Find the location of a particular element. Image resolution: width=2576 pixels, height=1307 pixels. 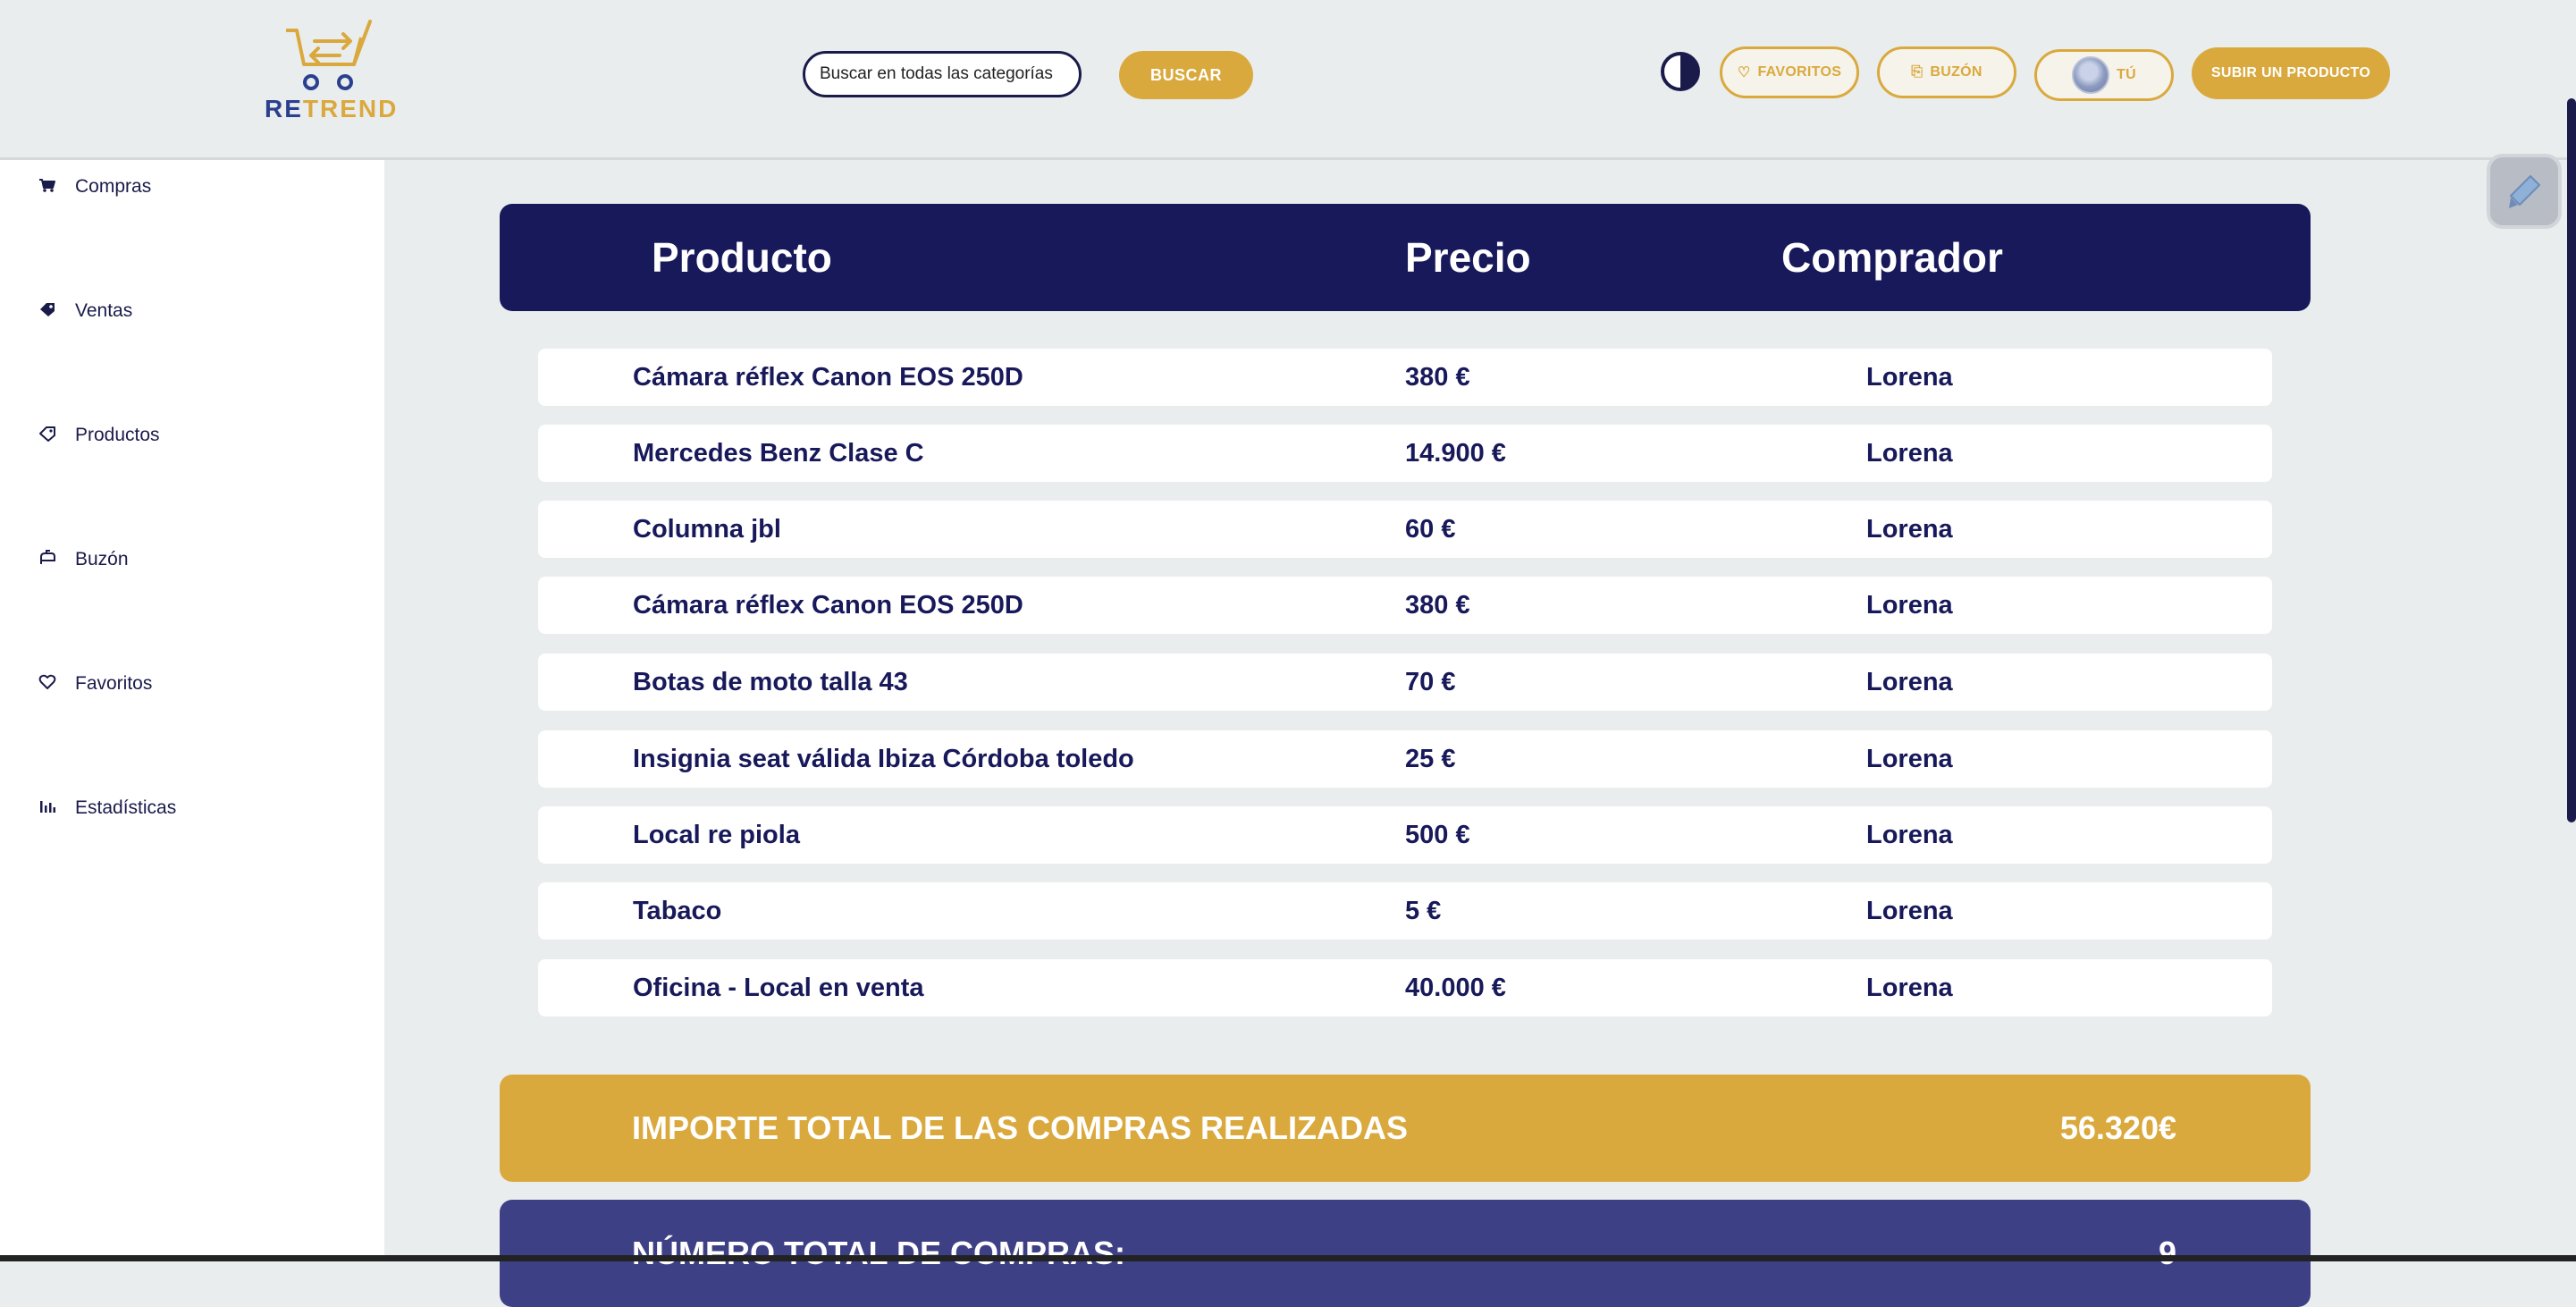

upload-product-button: SUBIR UN PRODUCTO is located at coordinates (2291, 73).